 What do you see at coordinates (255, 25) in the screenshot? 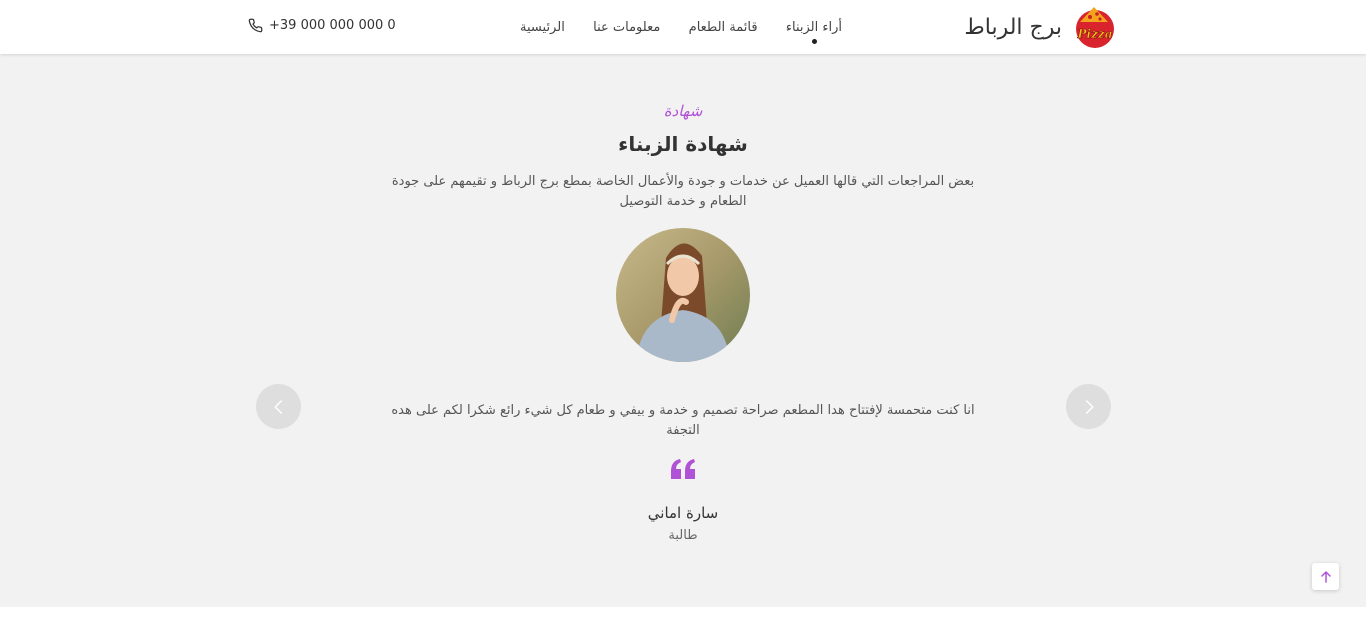
I see `phone-icon` at bounding box center [255, 25].